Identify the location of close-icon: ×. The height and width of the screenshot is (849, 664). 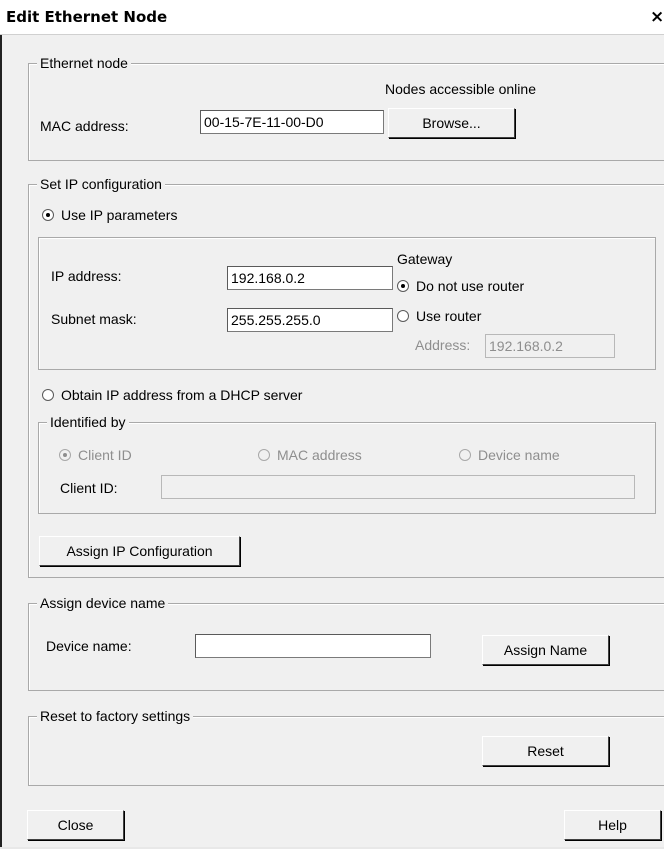
(657, 17).